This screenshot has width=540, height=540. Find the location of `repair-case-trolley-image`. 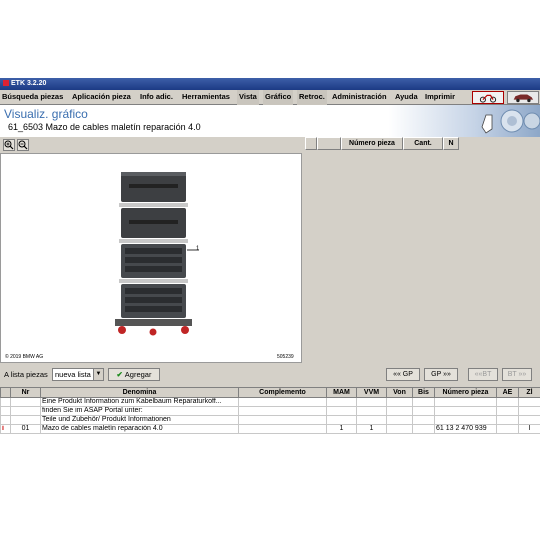

repair-case-trolley-image is located at coordinates (157, 254).